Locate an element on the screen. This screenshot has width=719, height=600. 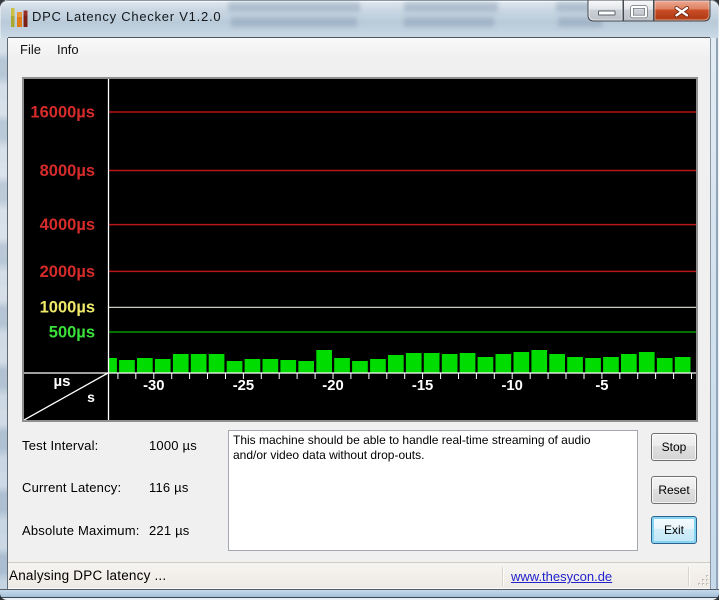
svg-text: -30 is located at coordinates (153, 386).